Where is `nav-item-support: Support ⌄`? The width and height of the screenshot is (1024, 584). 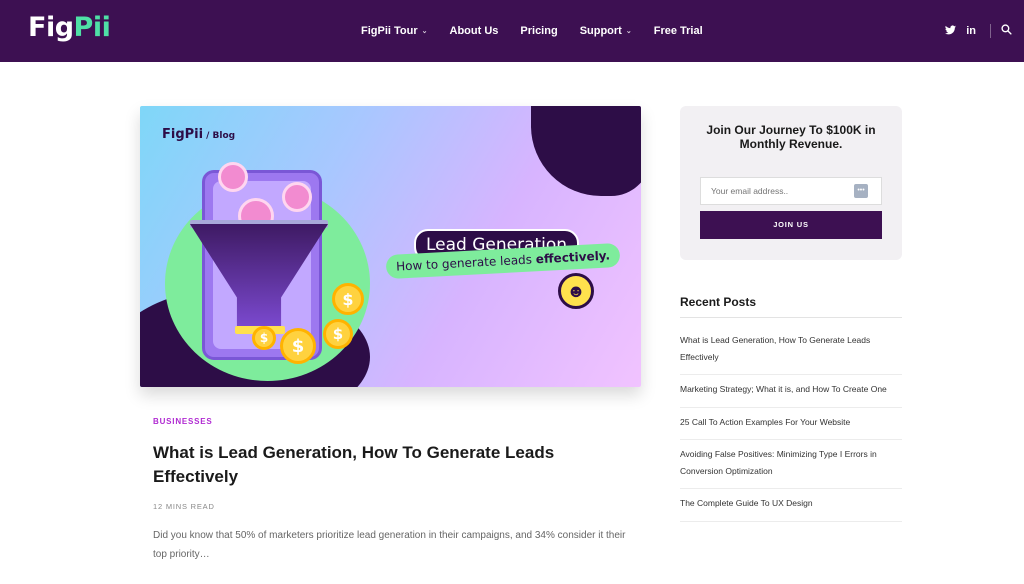 nav-item-support: Support ⌄ is located at coordinates (606, 31).